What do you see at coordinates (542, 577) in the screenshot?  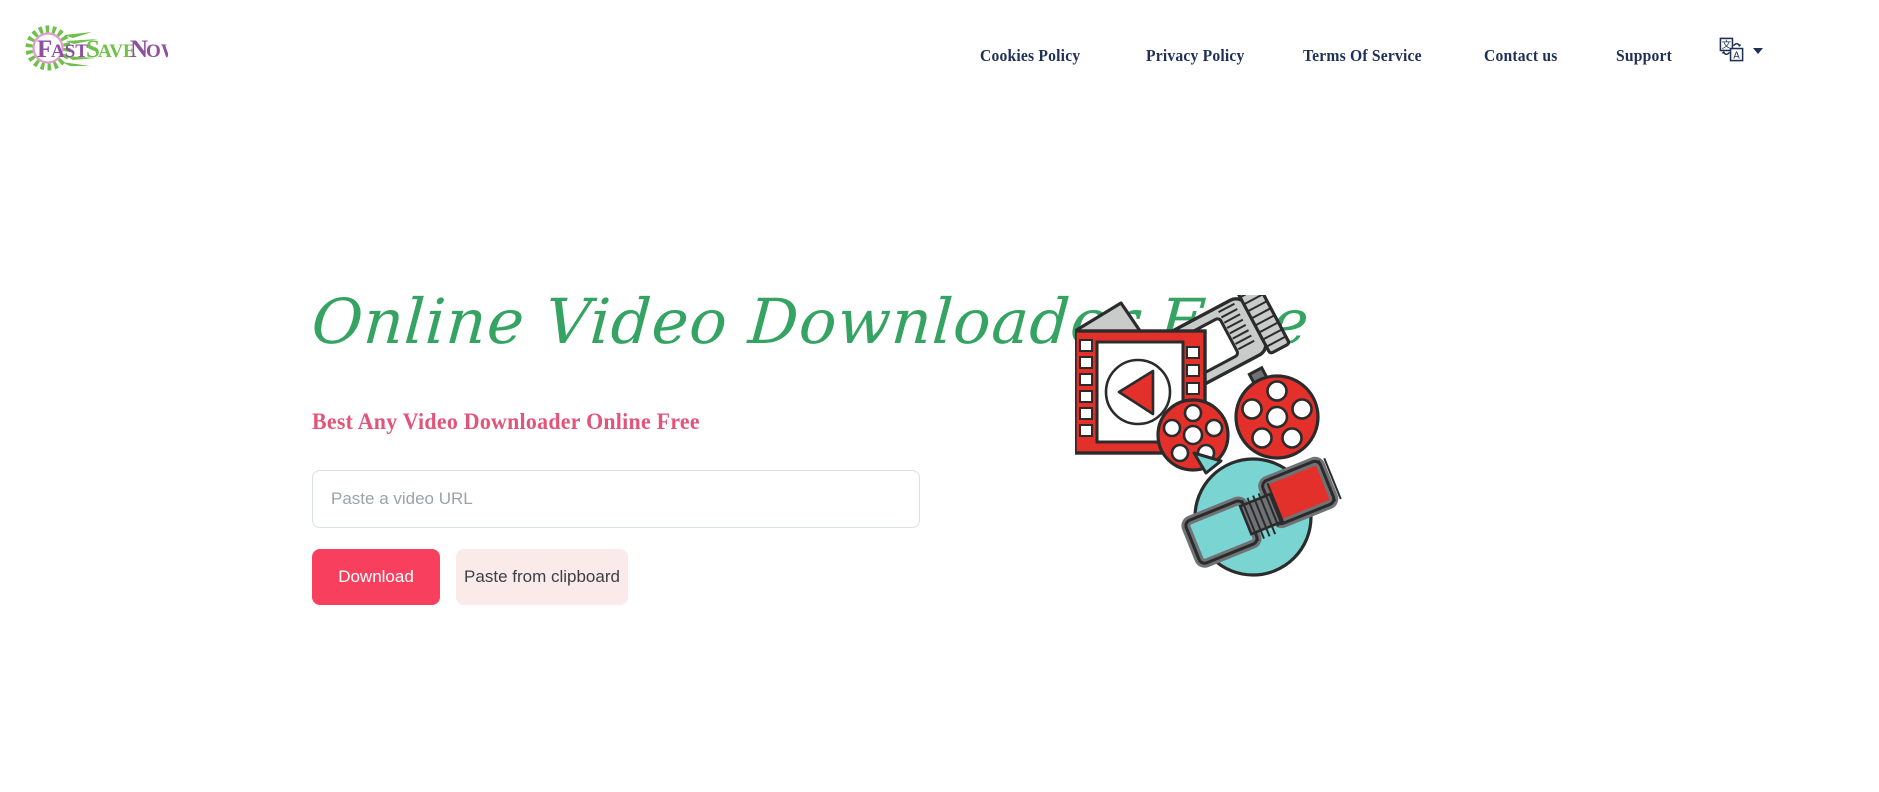 I see `paste-from-clipboard-button: Paste from clipboard` at bounding box center [542, 577].